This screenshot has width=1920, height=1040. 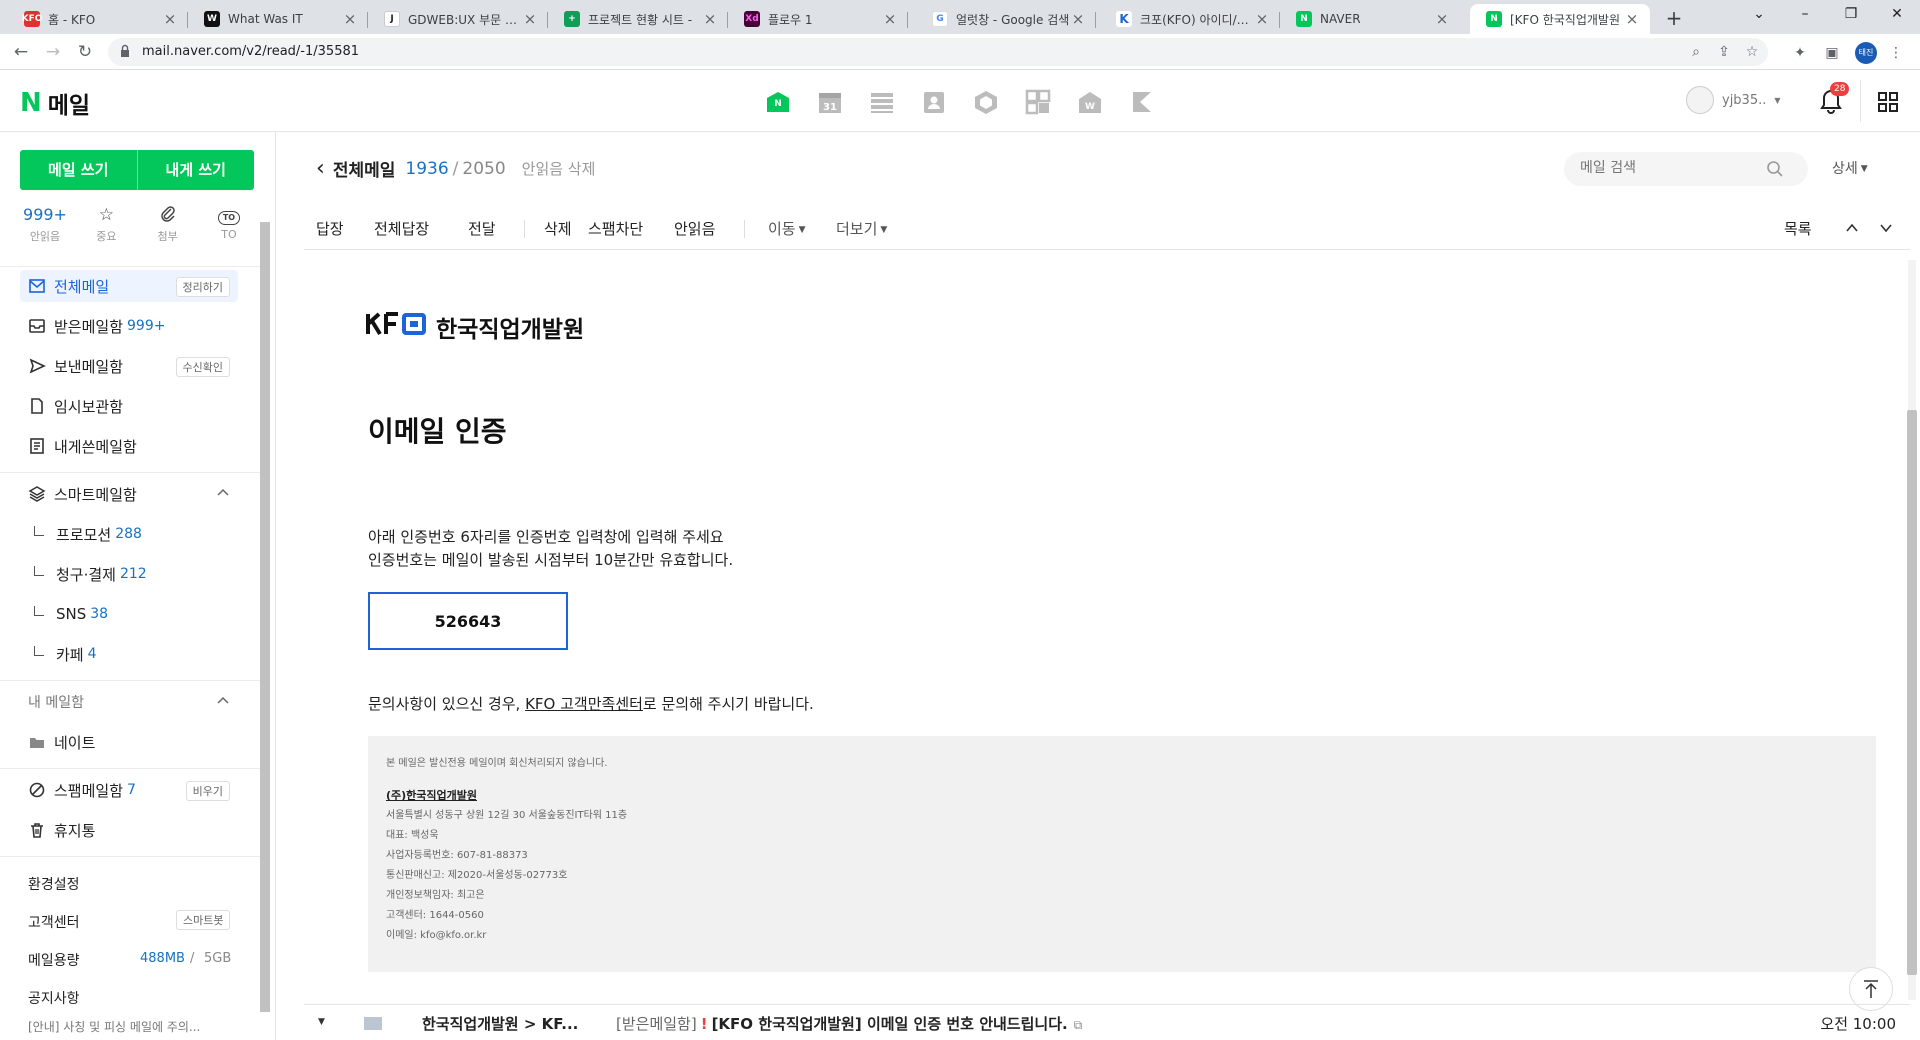 What do you see at coordinates (1724, 52) in the screenshot?
I see `share-icon: ⇪` at bounding box center [1724, 52].